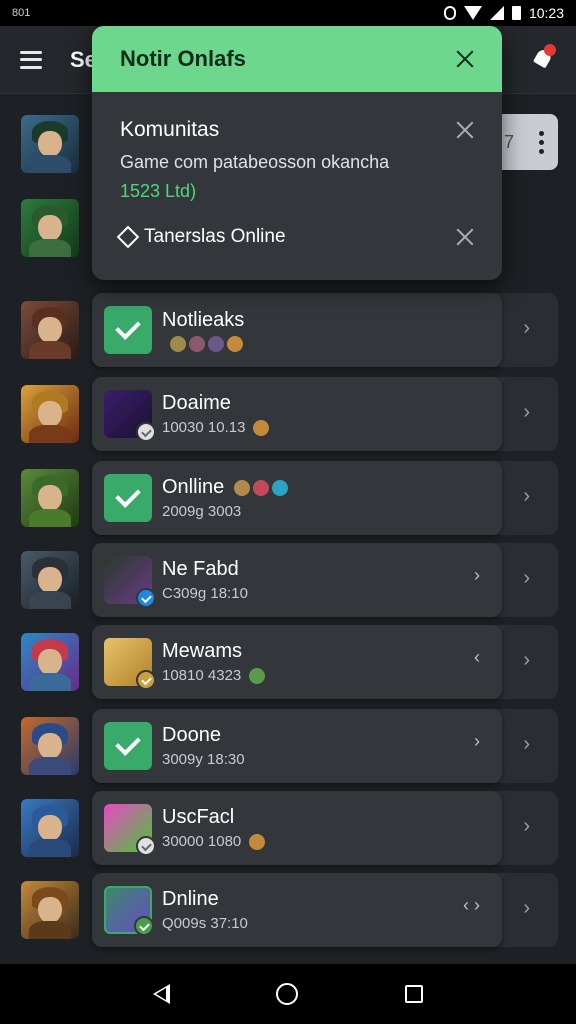 This screenshot has width=576, height=1024. Describe the element at coordinates (170, 129) in the screenshot. I see `notification-item-title: Komunitas` at that location.